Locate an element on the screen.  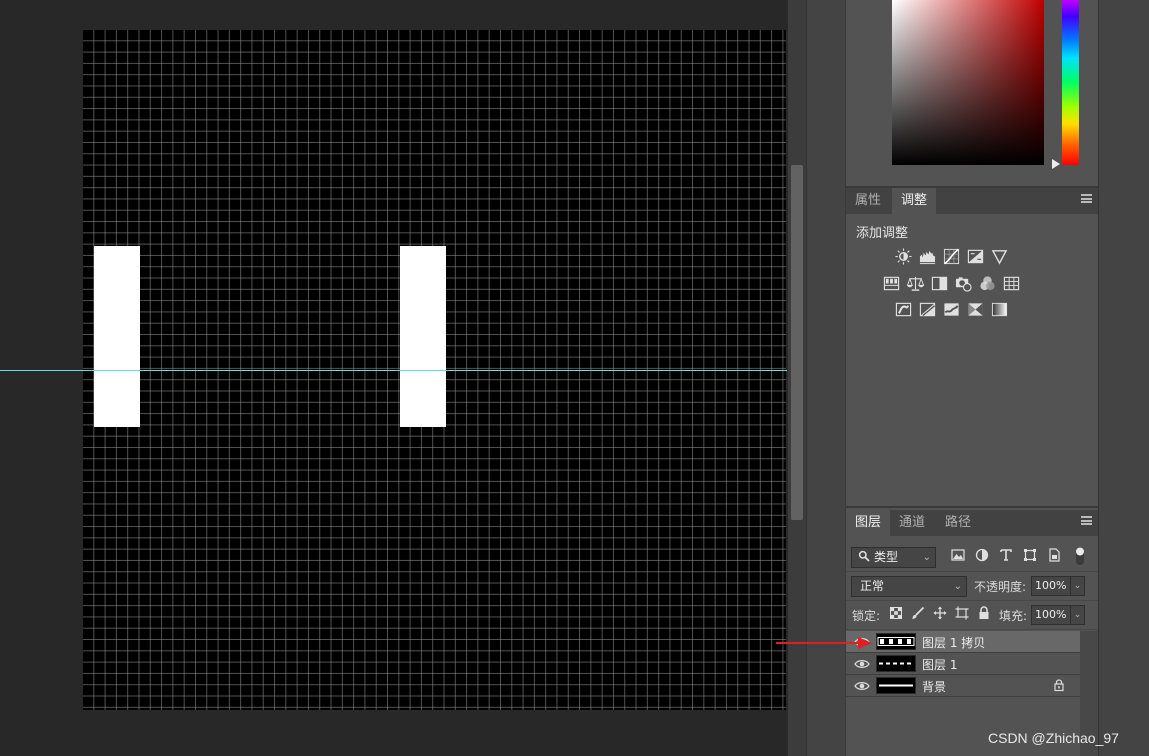
scrollbar-thumb is located at coordinates (797, 342).